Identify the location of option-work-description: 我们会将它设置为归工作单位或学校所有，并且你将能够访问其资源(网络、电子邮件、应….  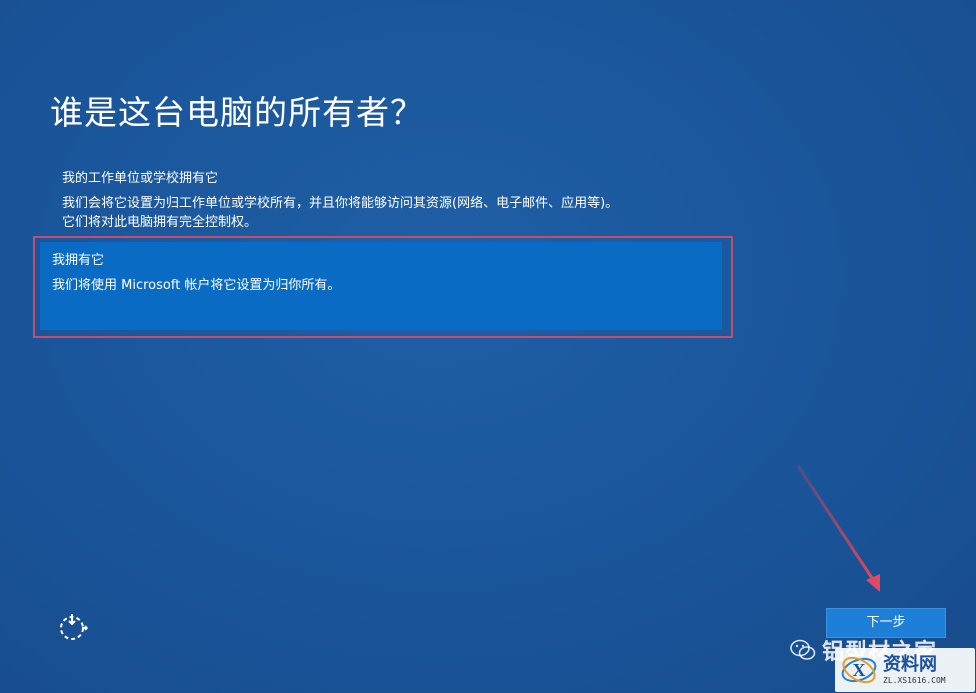
(385, 213).